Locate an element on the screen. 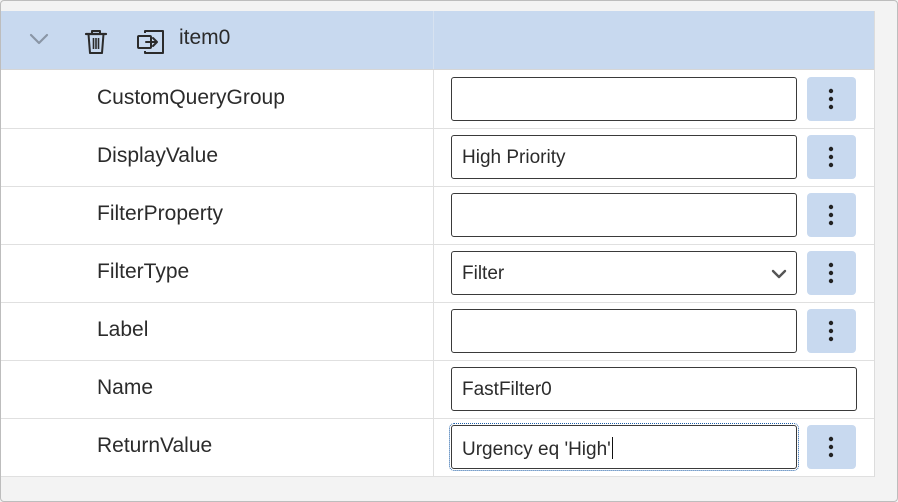 Image resolution: width=898 pixels, height=502 pixels. input-text: Urgency eq 'High' is located at coordinates (536, 449).